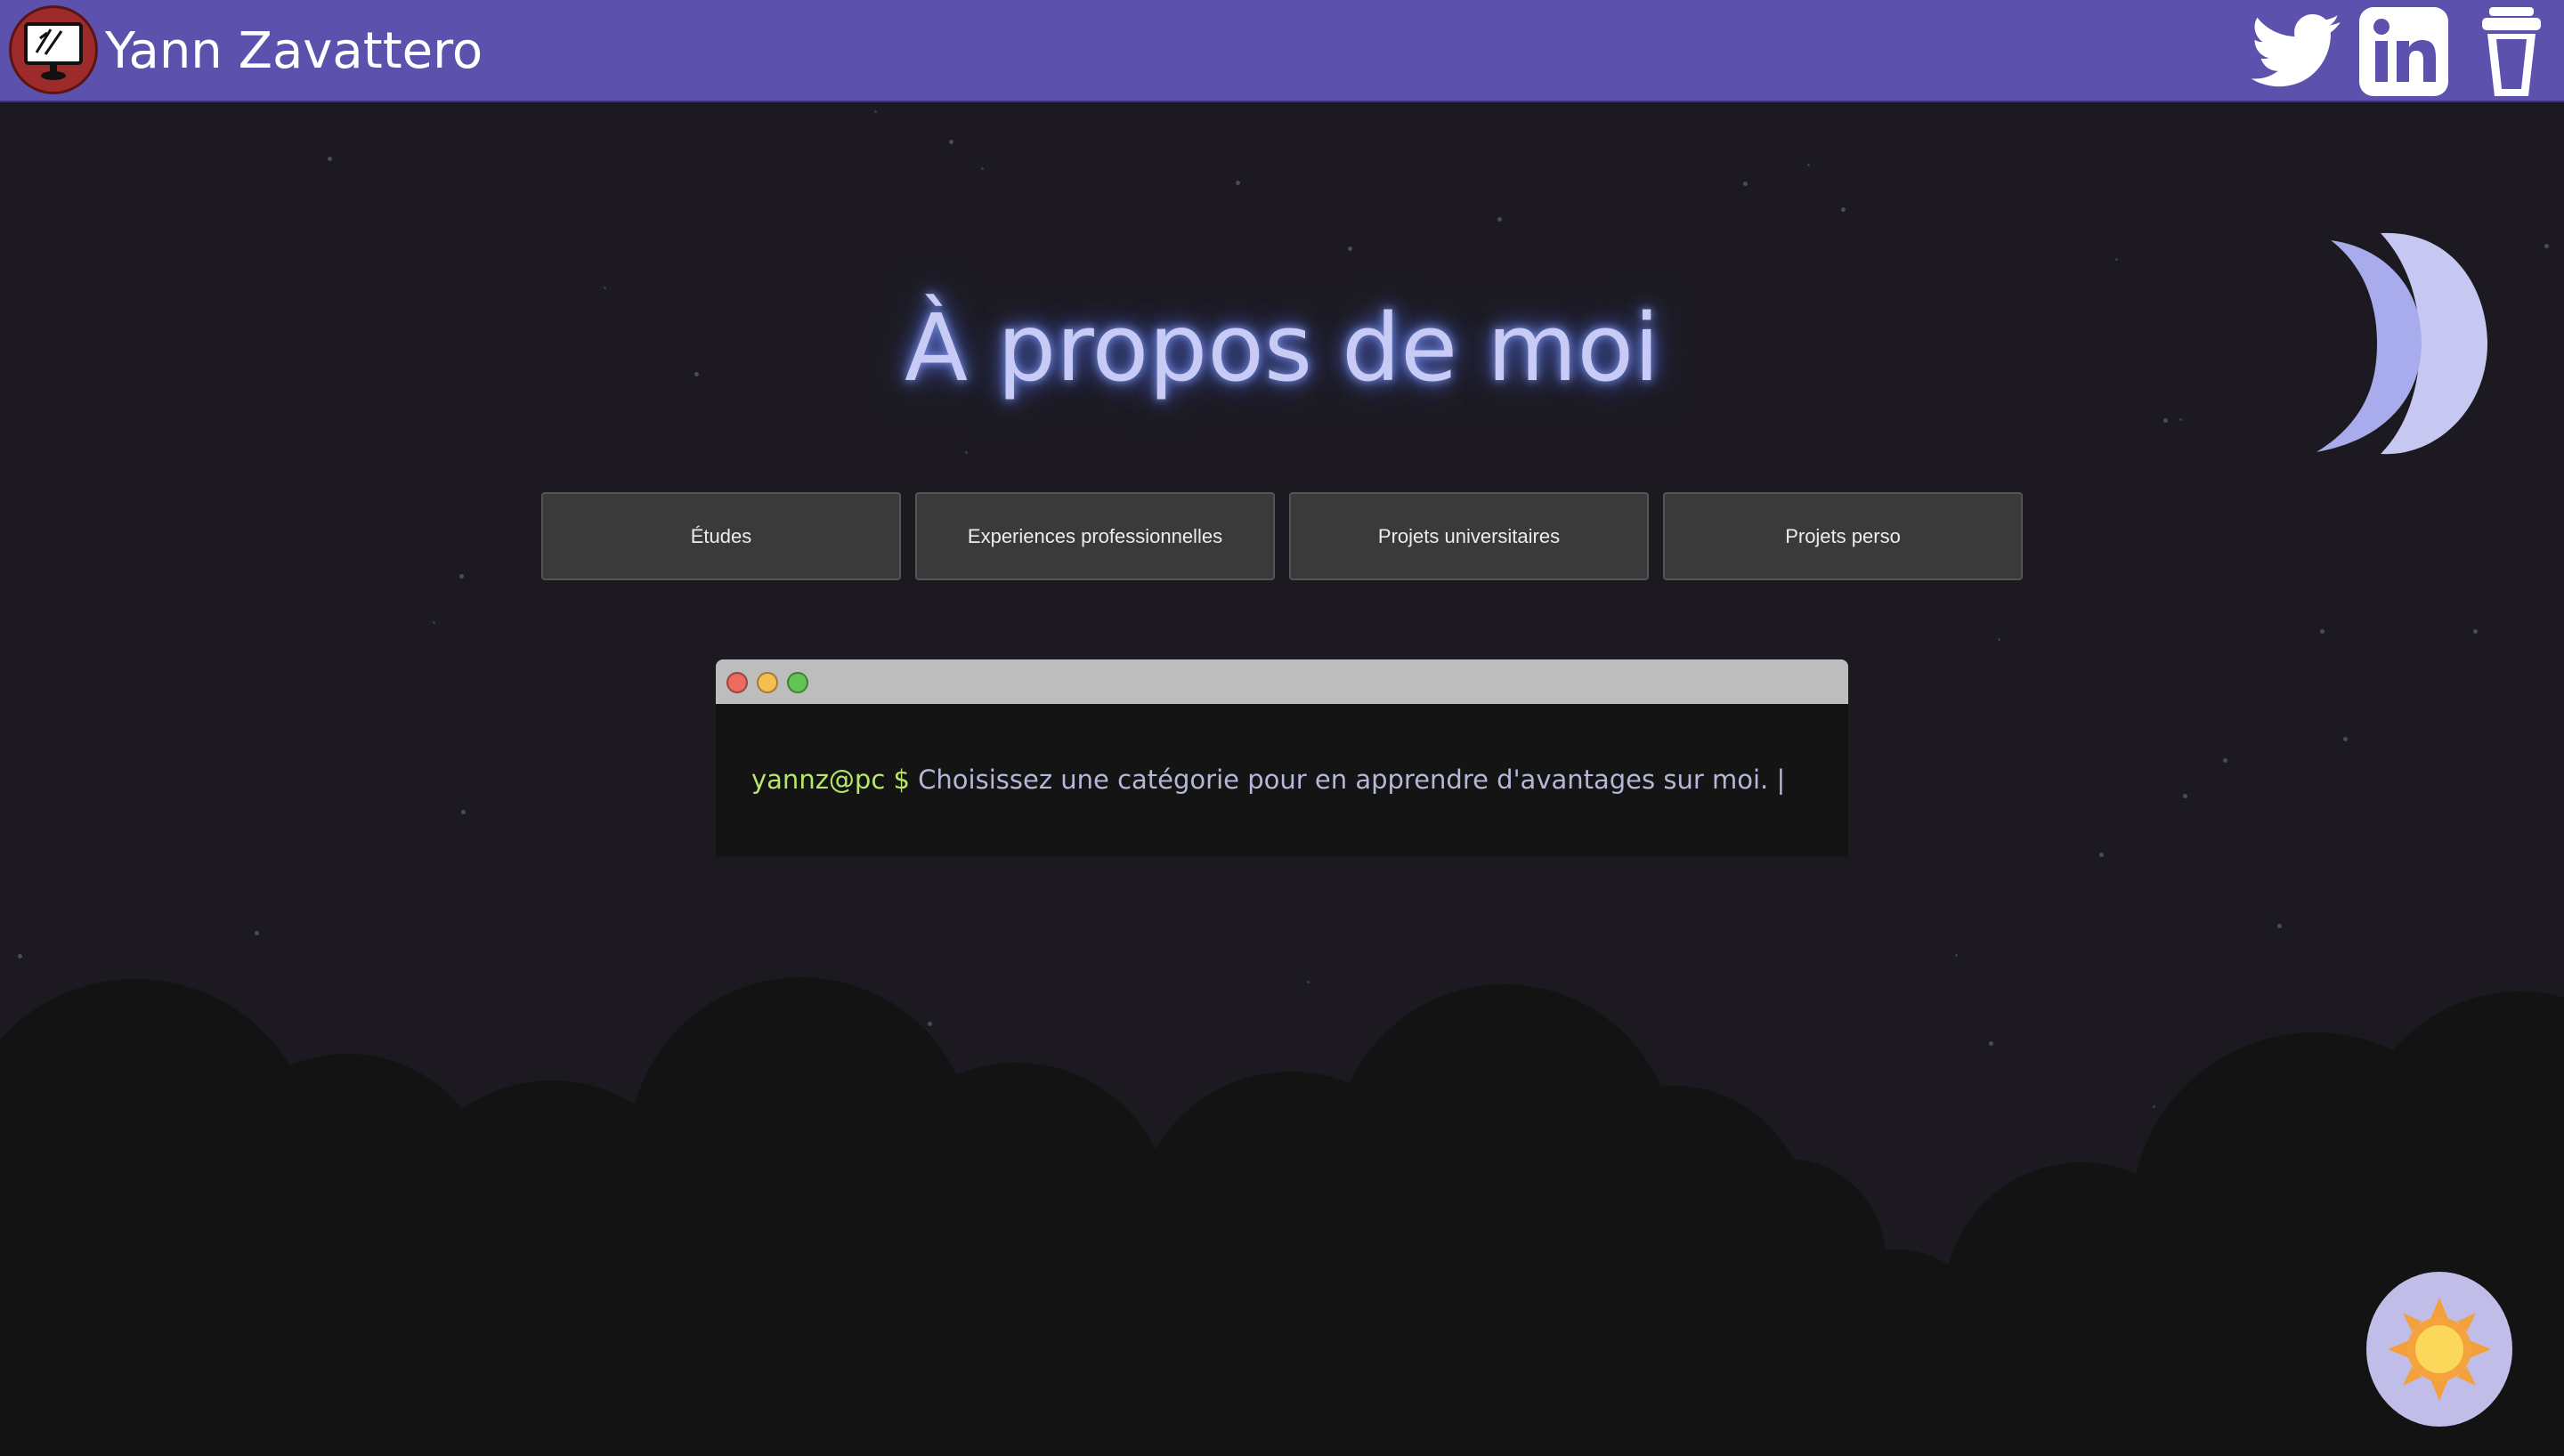  Describe the element at coordinates (1843, 536) in the screenshot. I see `category-button-projets-perso: Projets perso` at that location.